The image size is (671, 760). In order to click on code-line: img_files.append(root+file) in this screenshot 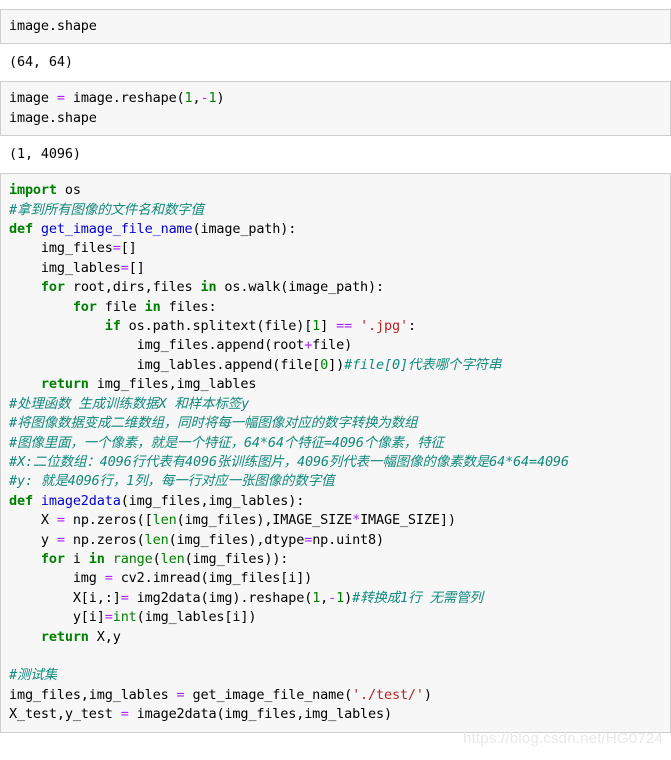, I will do `click(339, 345)`.